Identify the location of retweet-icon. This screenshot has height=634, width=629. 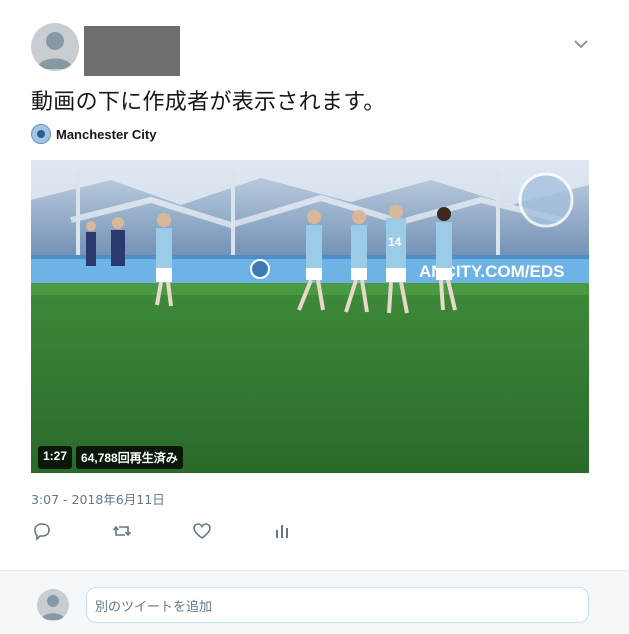
(122, 531).